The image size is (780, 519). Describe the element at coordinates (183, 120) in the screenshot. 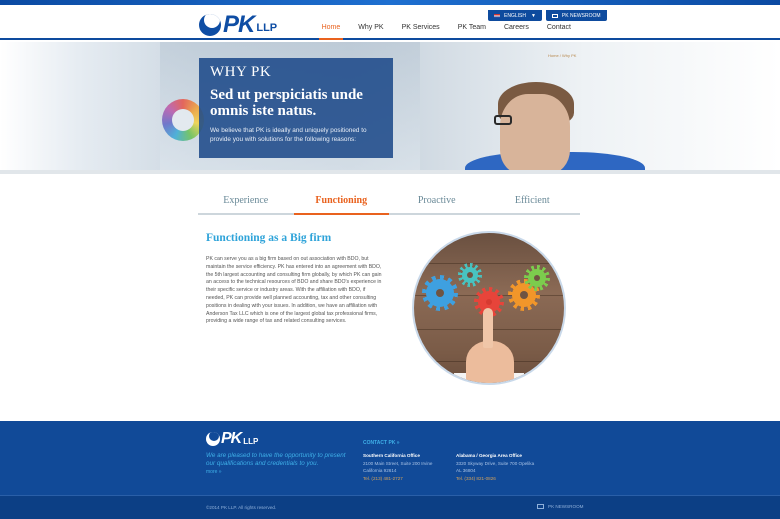

I see `color-wheel-decoration` at that location.